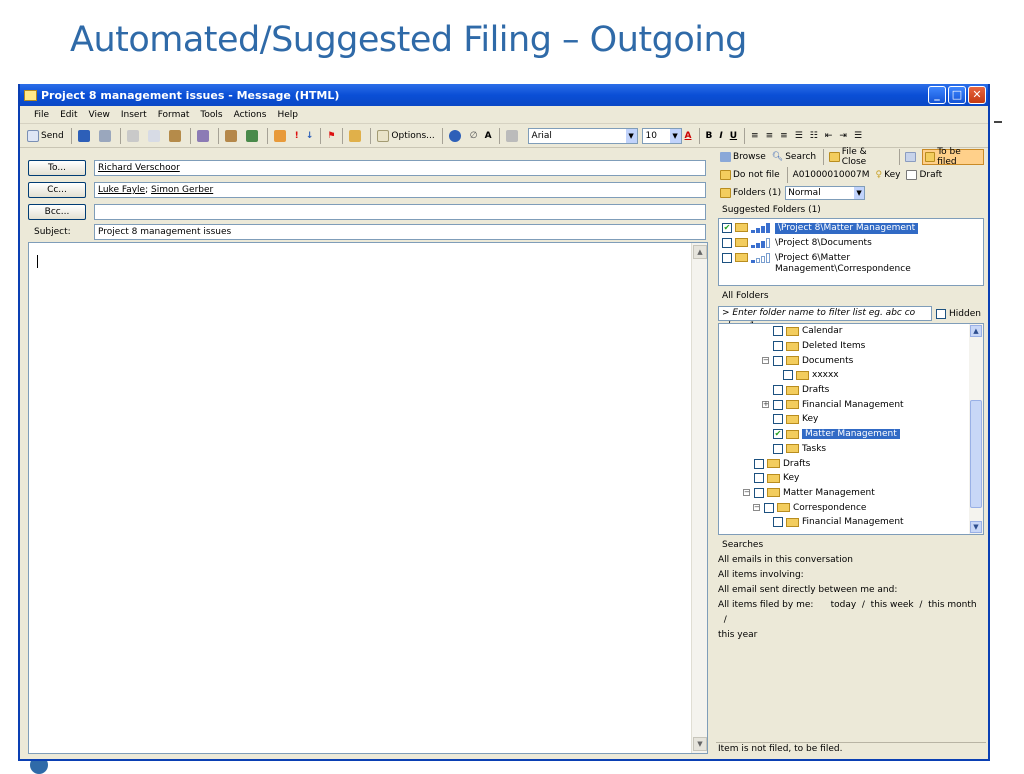 The height and width of the screenshot is (774, 1024). Describe the element at coordinates (825, 193) in the screenshot. I see `priority-select: Normal ▼` at that location.